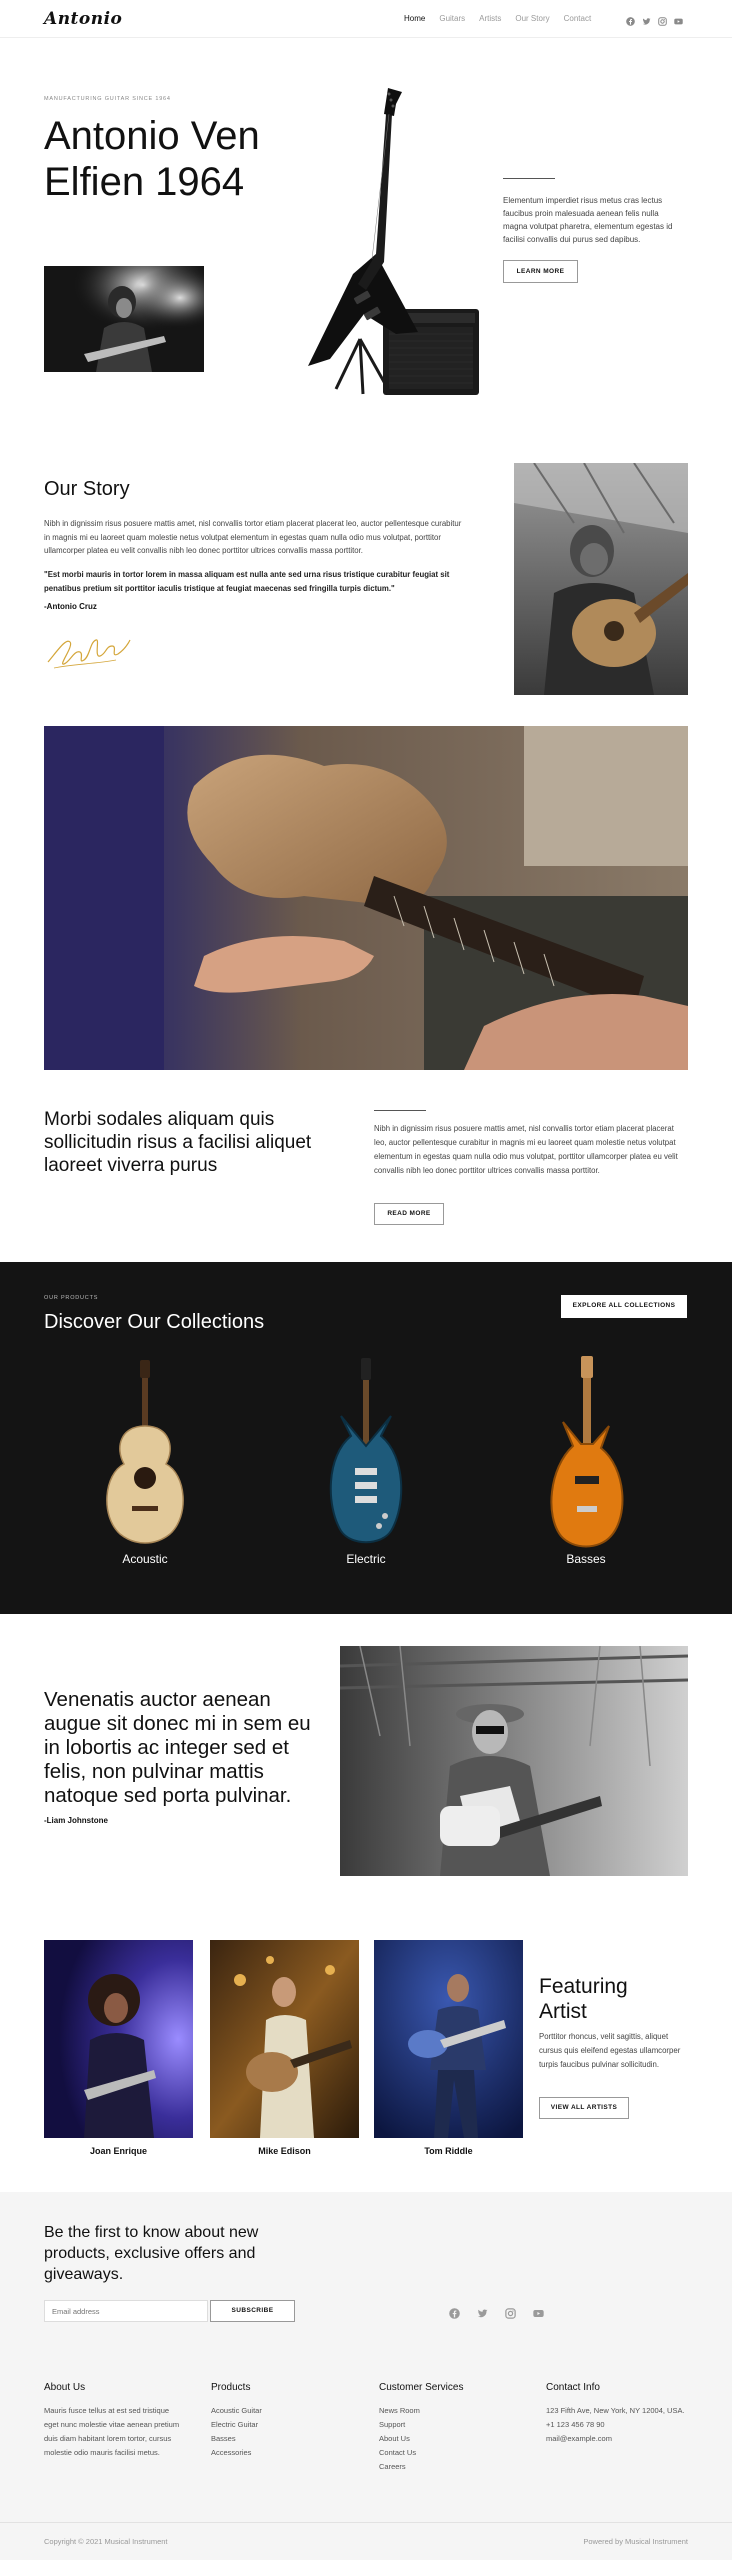 The width and height of the screenshot is (732, 2560). What do you see at coordinates (126, 2311) in the screenshot?
I see `email-input` at bounding box center [126, 2311].